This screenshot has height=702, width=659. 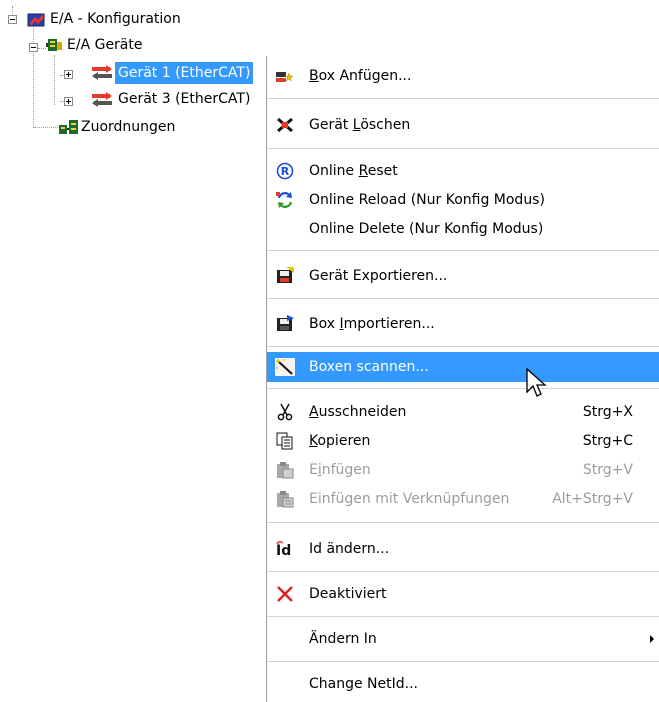 I want to click on change-id-icon: Id, so click(x=283, y=549).